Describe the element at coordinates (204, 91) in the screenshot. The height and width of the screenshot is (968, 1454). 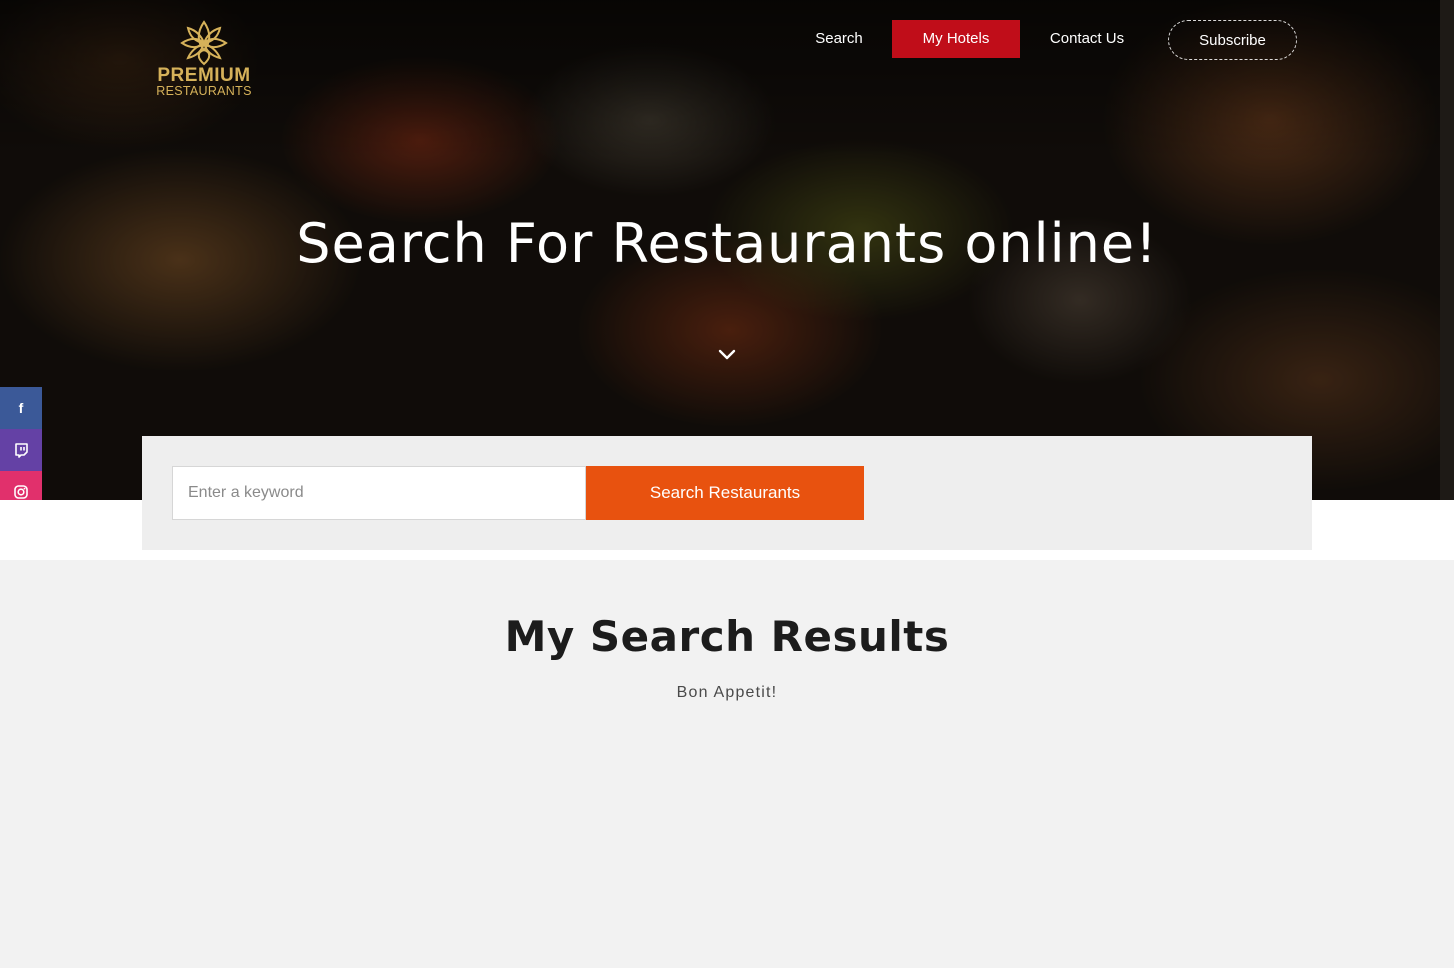
I see `brand-name-secondary: RESTAURANTS` at that location.